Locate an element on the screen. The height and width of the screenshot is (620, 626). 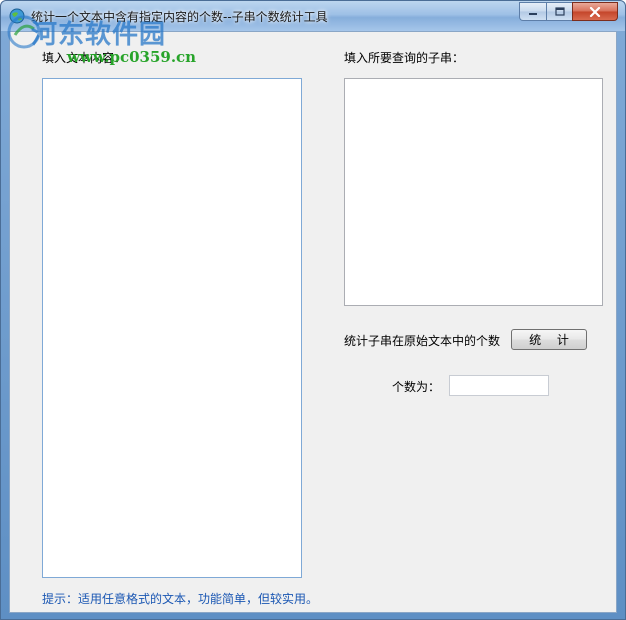
maximize-button is located at coordinates (559, 11).